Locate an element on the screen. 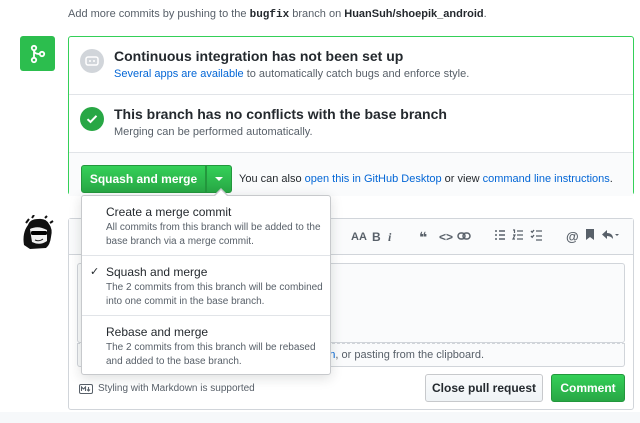  markdown-note-text: Styling with Markdown is supported is located at coordinates (176, 388).